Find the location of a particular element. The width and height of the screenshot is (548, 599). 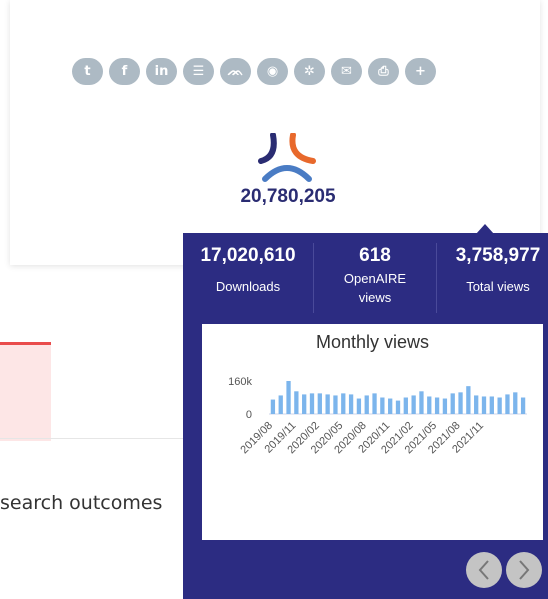

twitter-icon: t is located at coordinates (87, 71).